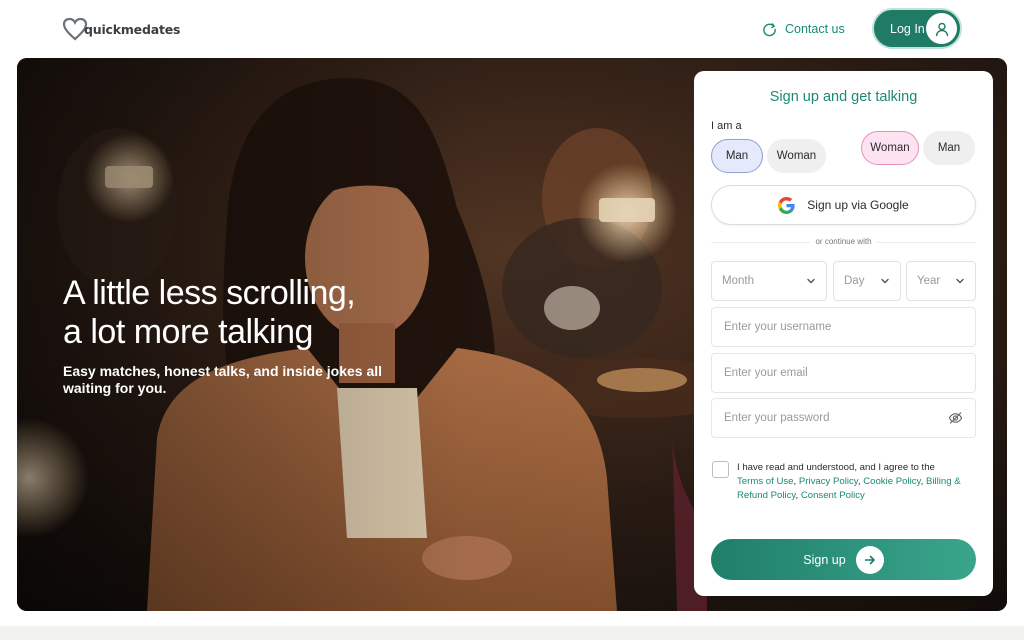 This screenshot has height=640, width=1024. I want to click on birth-year-select: Year, so click(941, 281).